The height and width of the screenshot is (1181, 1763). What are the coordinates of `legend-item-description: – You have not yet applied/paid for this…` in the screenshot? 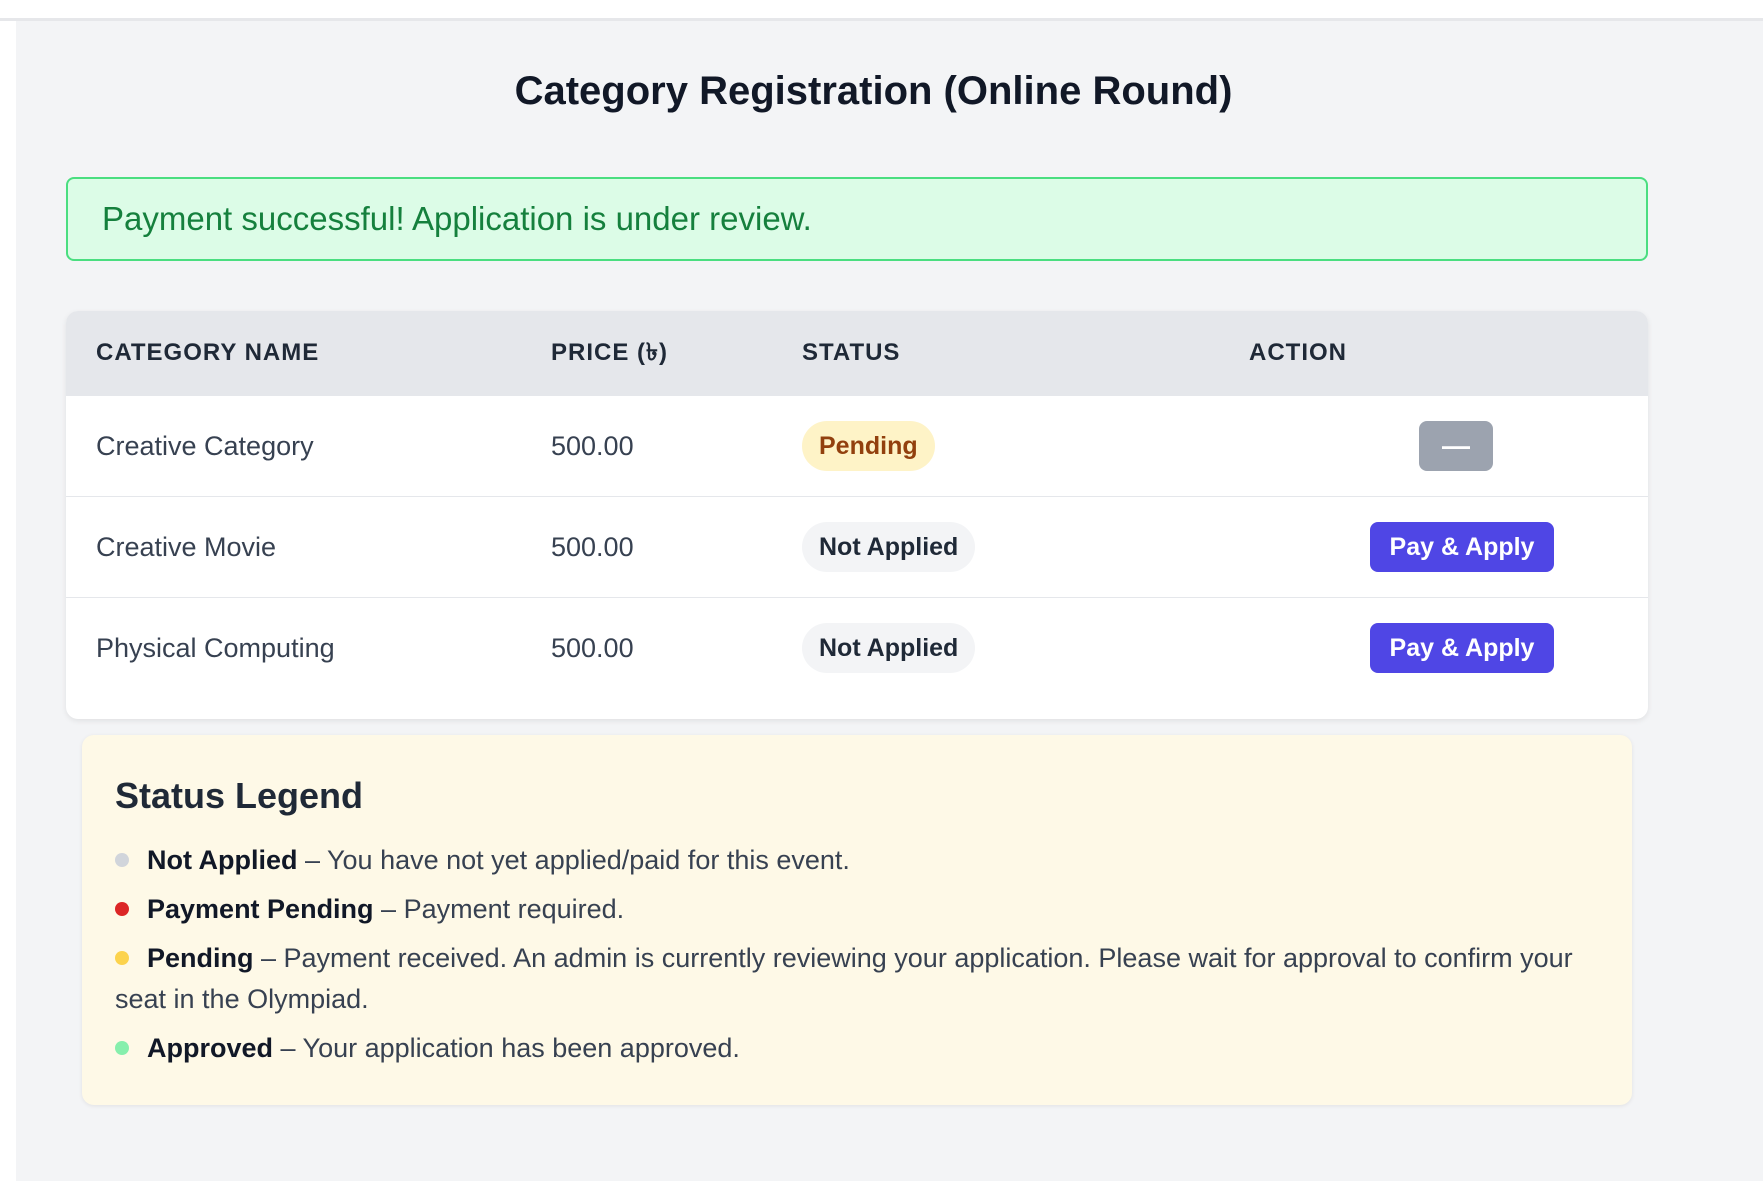 It's located at (573, 860).